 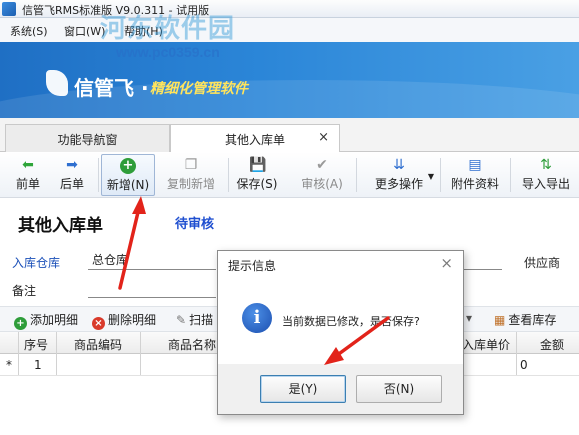 I want to click on next-button: ➡ 后单, so click(x=72, y=175).